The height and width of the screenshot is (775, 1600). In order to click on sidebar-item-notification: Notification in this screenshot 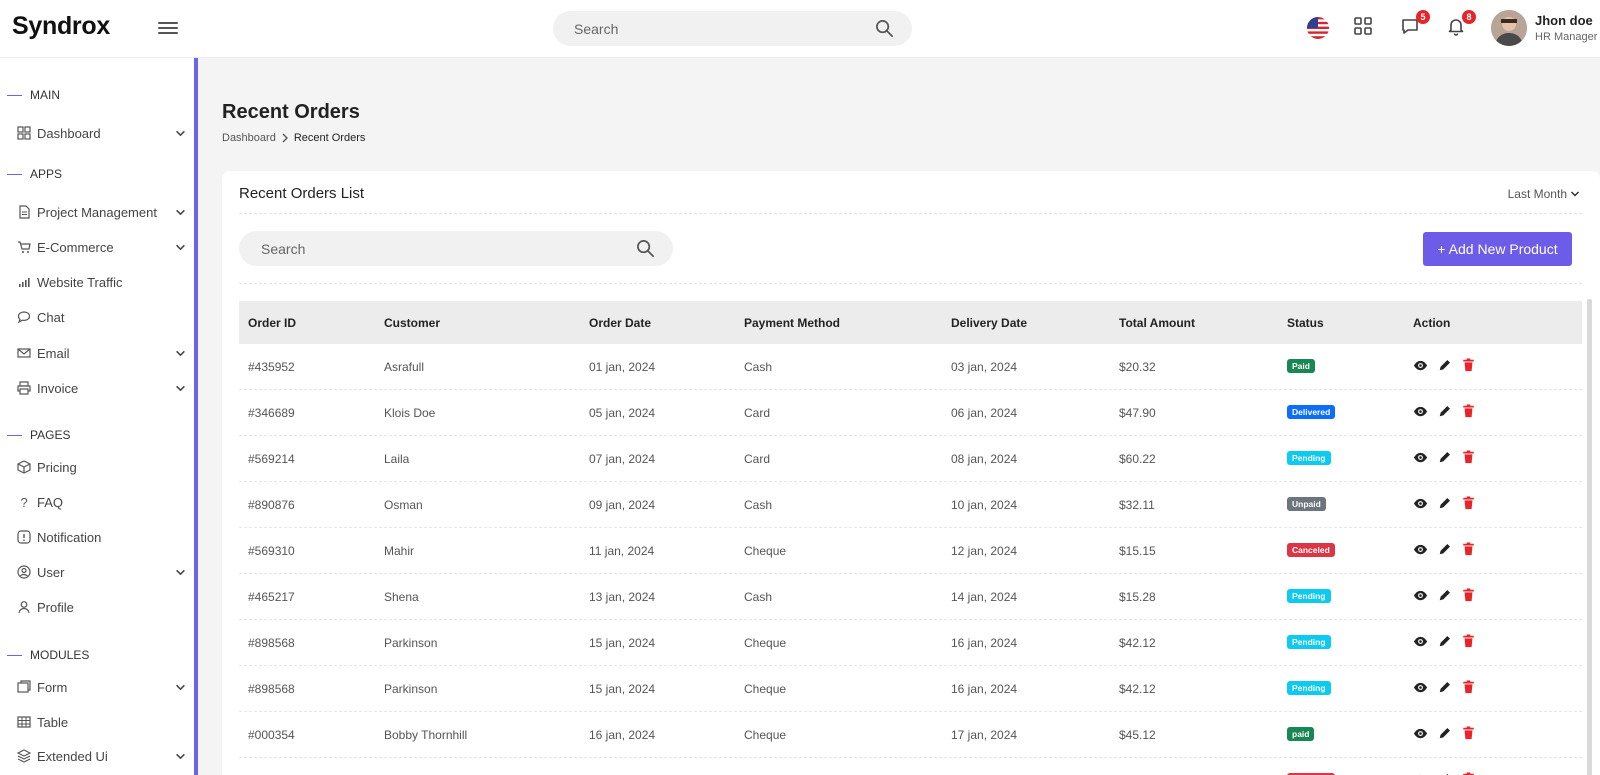, I will do `click(101, 537)`.